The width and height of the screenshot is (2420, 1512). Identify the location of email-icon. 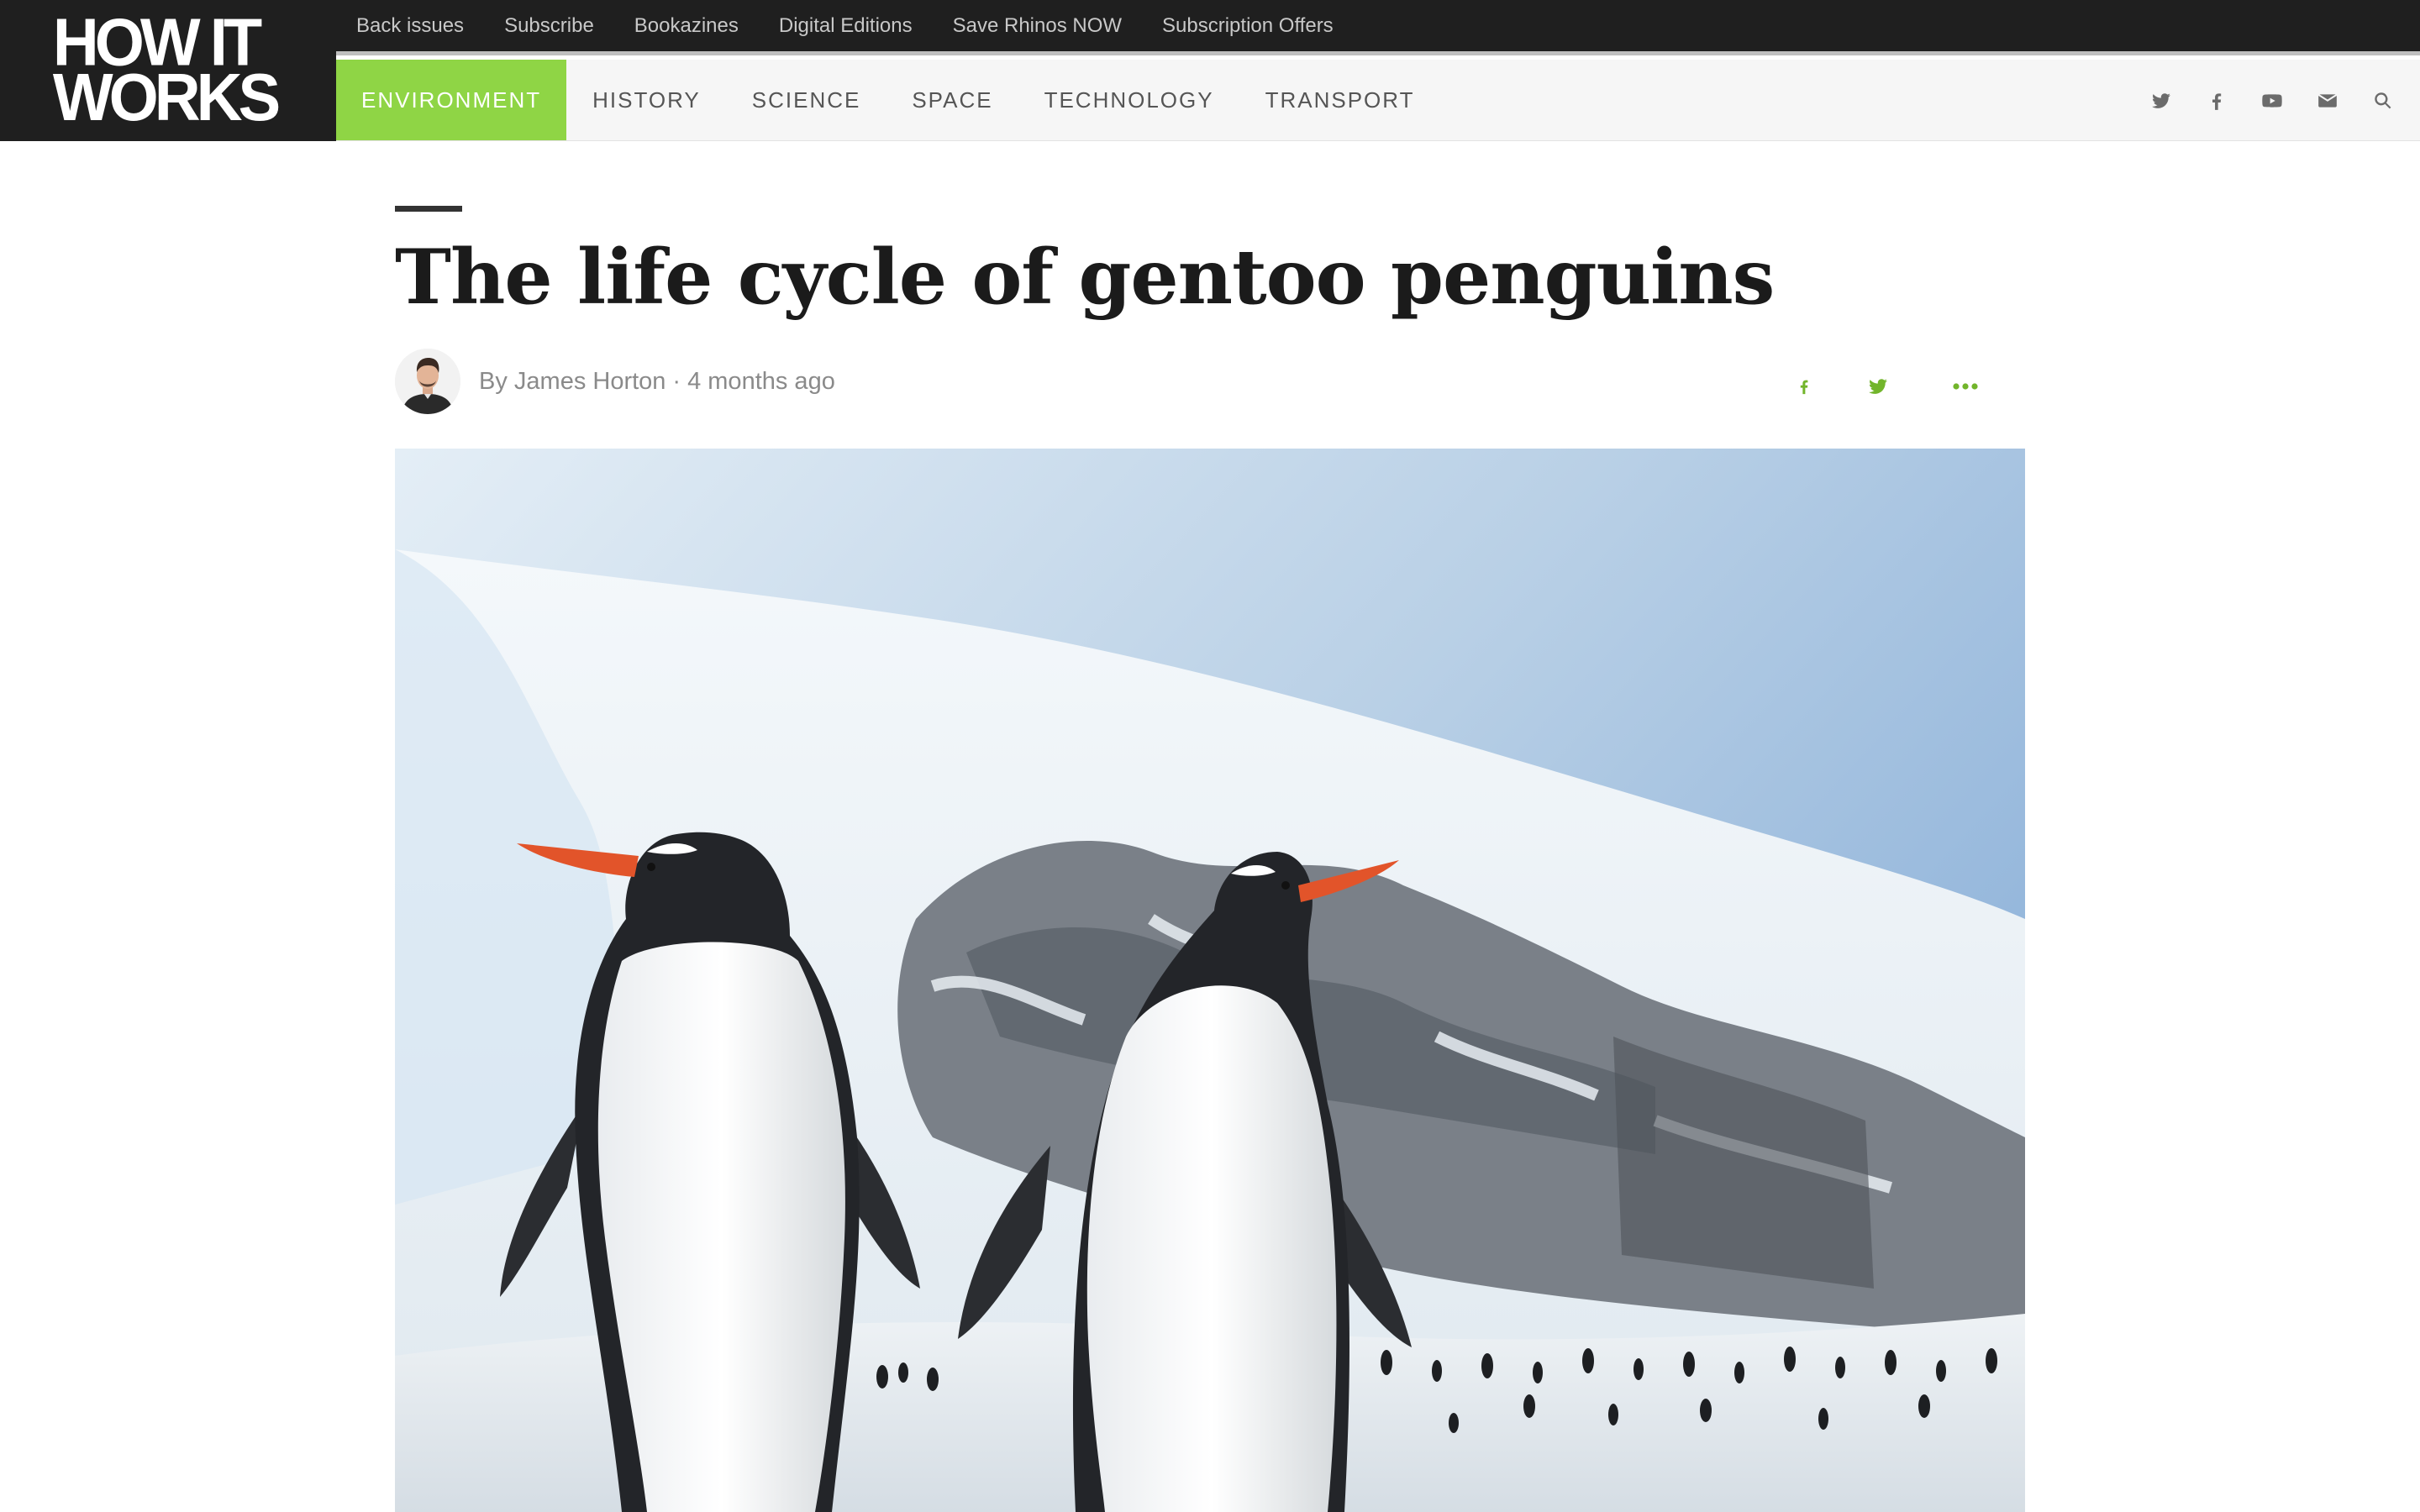
(2328, 101).